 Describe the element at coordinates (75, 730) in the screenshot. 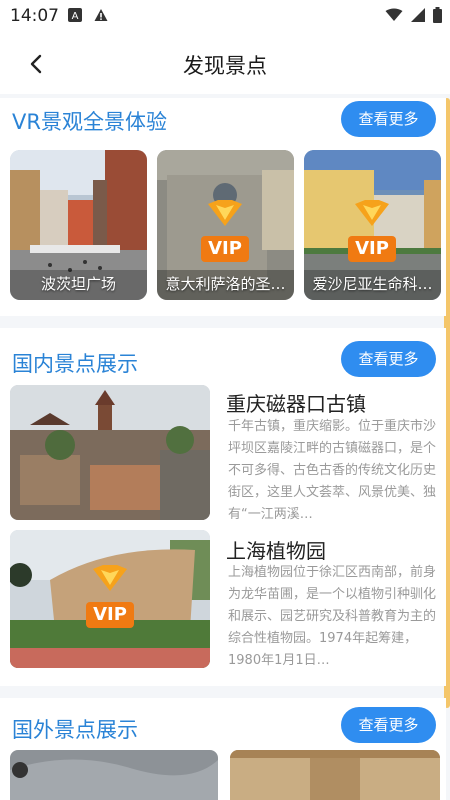

I see `abroad-section-title: 国外景点展示` at that location.